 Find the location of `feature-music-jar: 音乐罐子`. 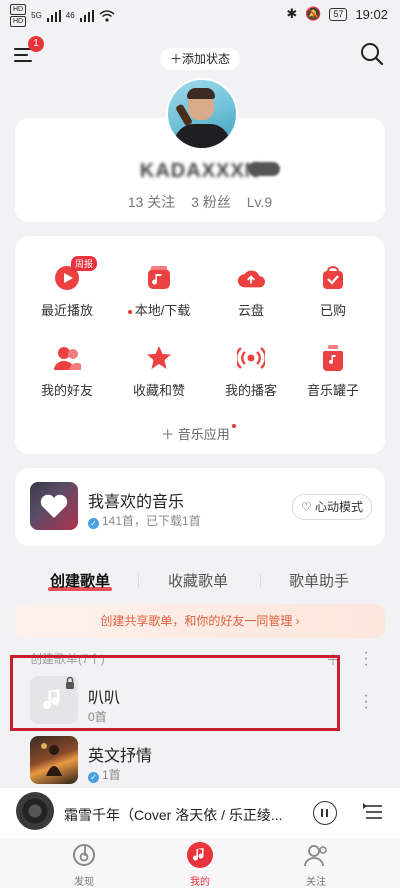

feature-music-jar: 音乐罐子 is located at coordinates (333, 371).